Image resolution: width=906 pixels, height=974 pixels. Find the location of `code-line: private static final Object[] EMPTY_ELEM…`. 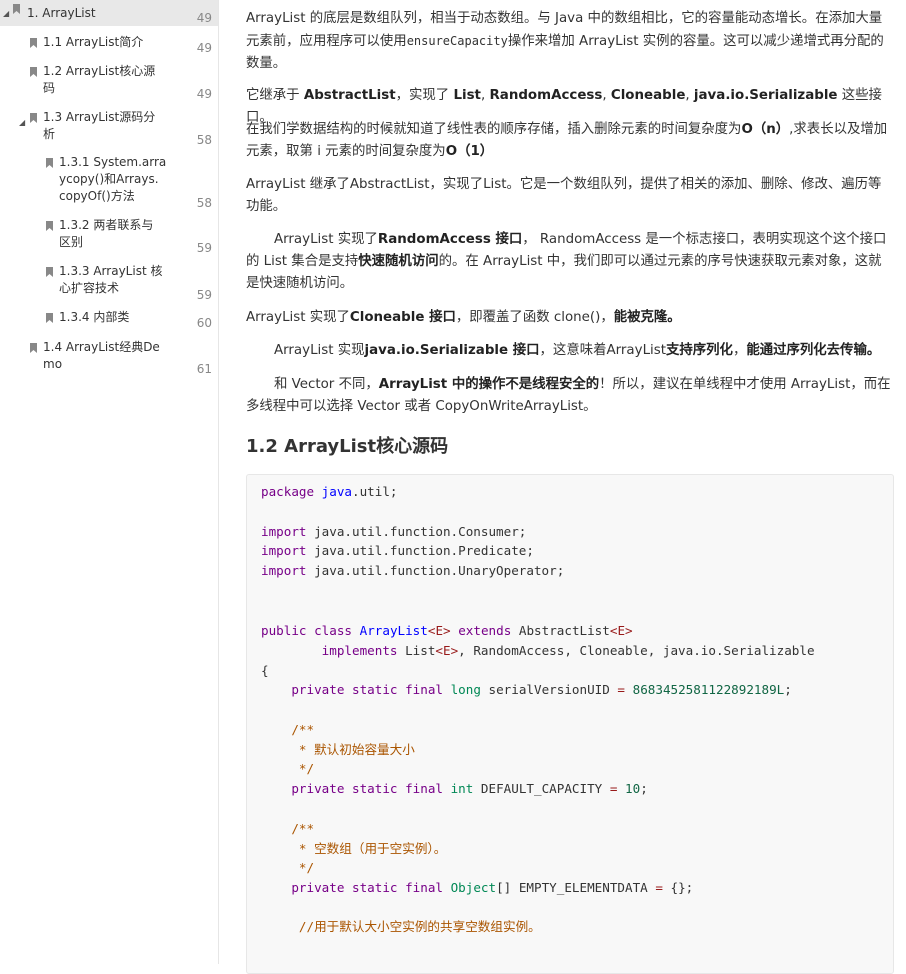

code-line: private static final Object[] EMPTY_ELEM… is located at coordinates (492, 887).